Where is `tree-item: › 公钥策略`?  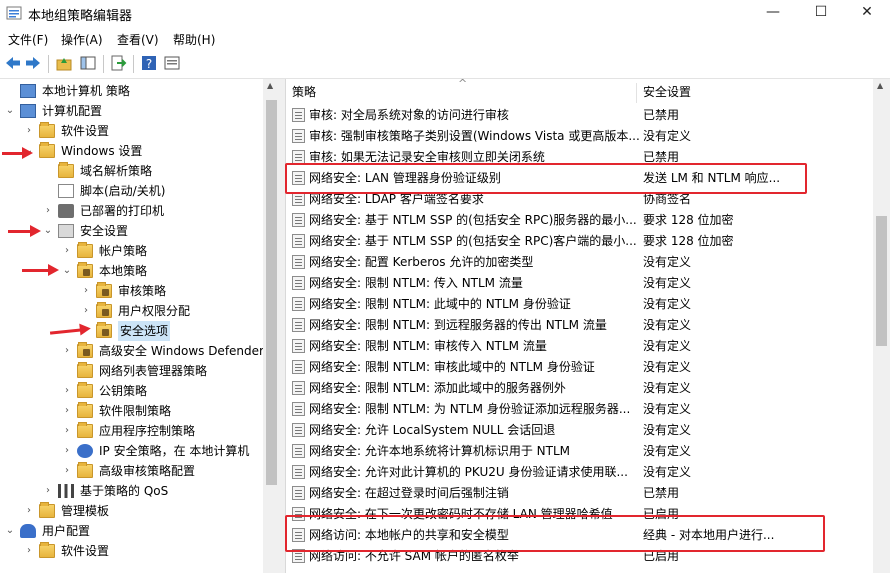 tree-item: › 公钥策略 is located at coordinates (131, 391).